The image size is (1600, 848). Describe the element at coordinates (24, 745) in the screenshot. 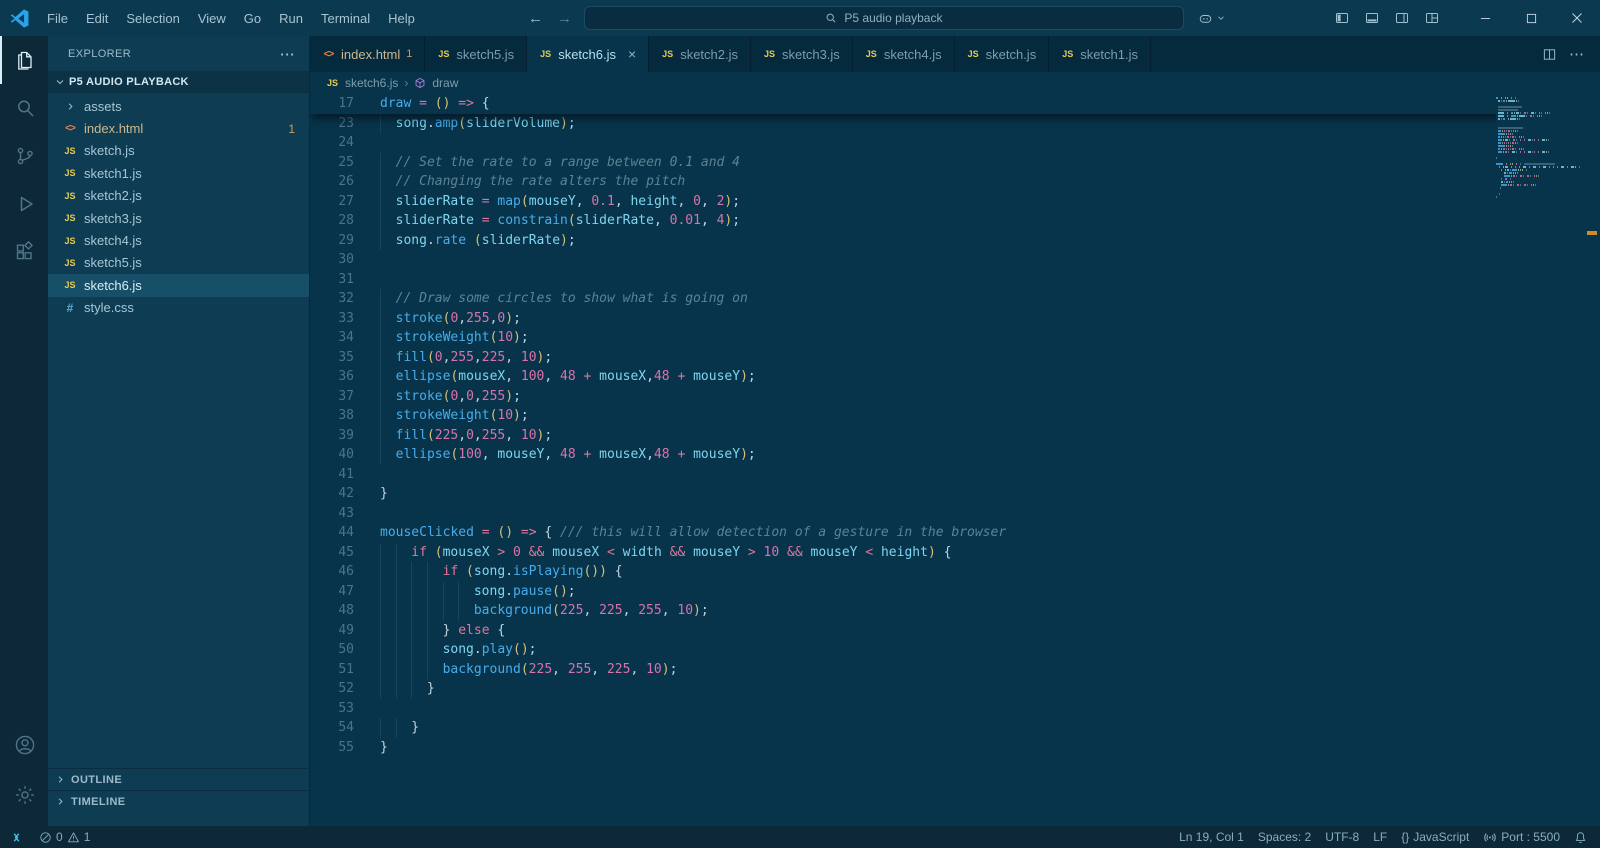

I see `accounts-icon` at that location.